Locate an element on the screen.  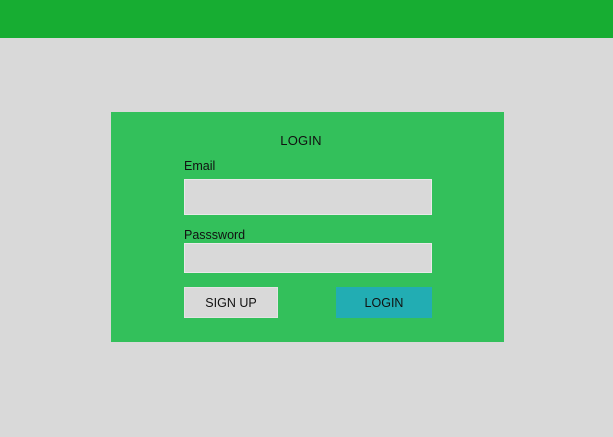
login-button: LOGIN is located at coordinates (384, 302).